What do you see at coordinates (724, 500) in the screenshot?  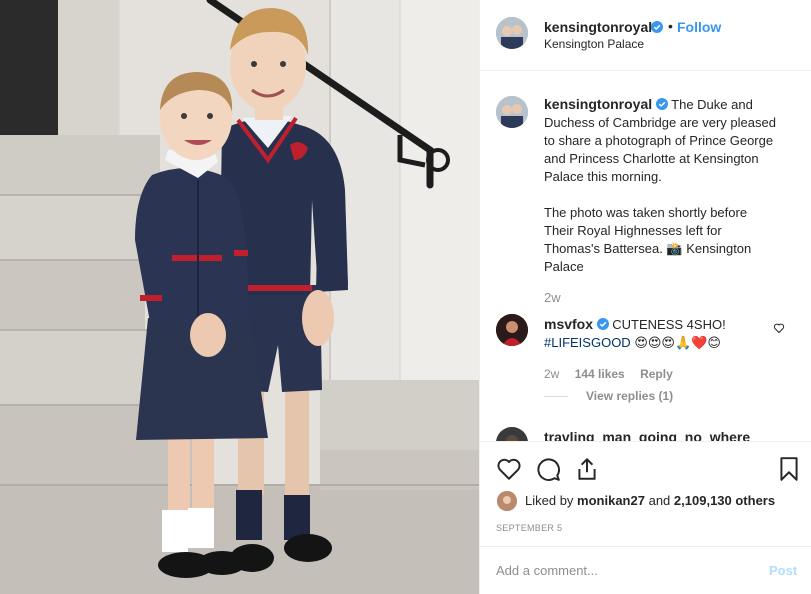 I see `likes-count: 2,109,130 others` at bounding box center [724, 500].